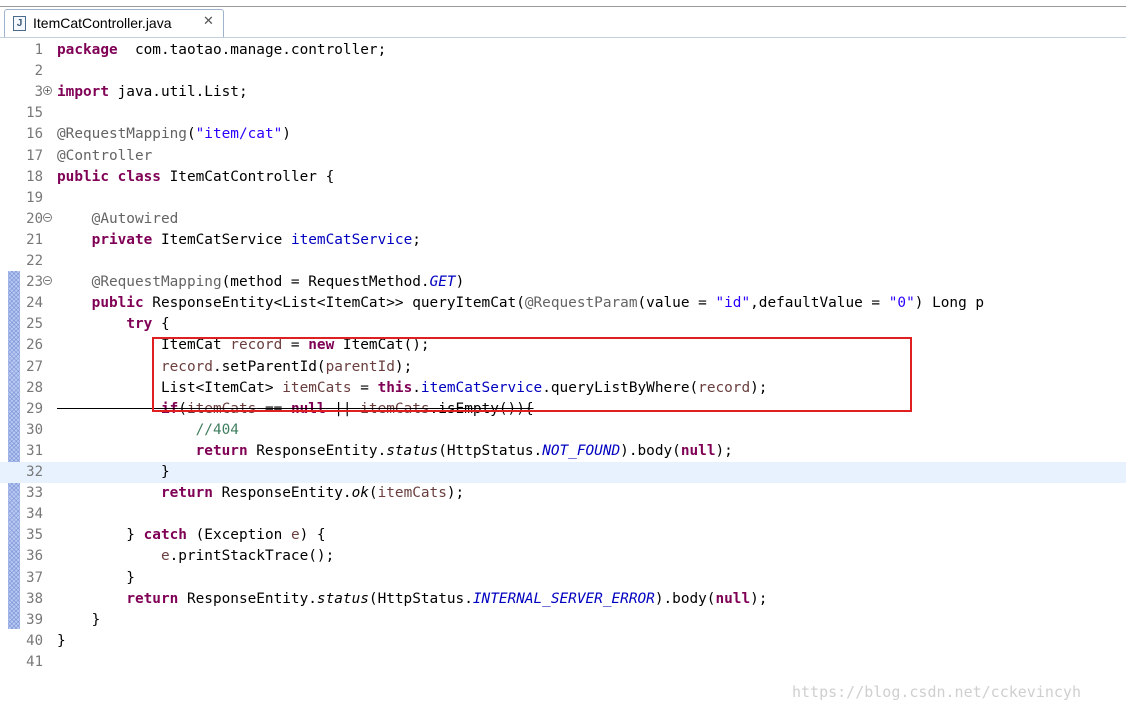 This screenshot has height=715, width=1126. I want to click on code-line: 33 return ResponseEntity.ok(itemCats);, so click(563, 493).